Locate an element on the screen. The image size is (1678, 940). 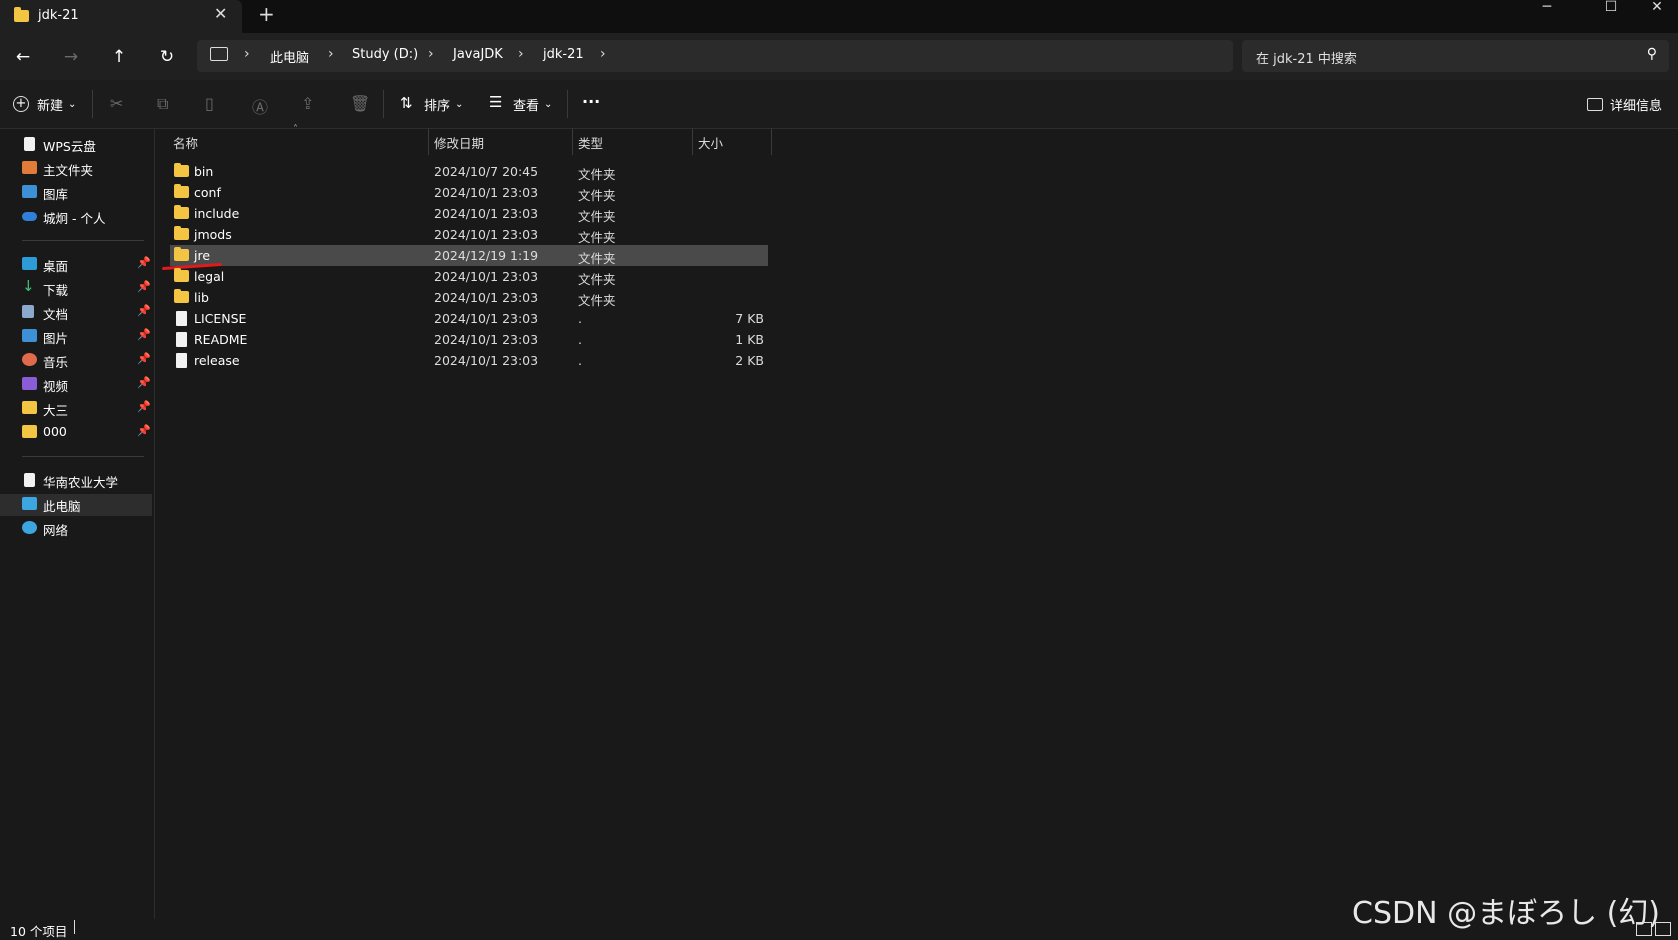
details-button: 详细信息 is located at coordinates (1636, 104).